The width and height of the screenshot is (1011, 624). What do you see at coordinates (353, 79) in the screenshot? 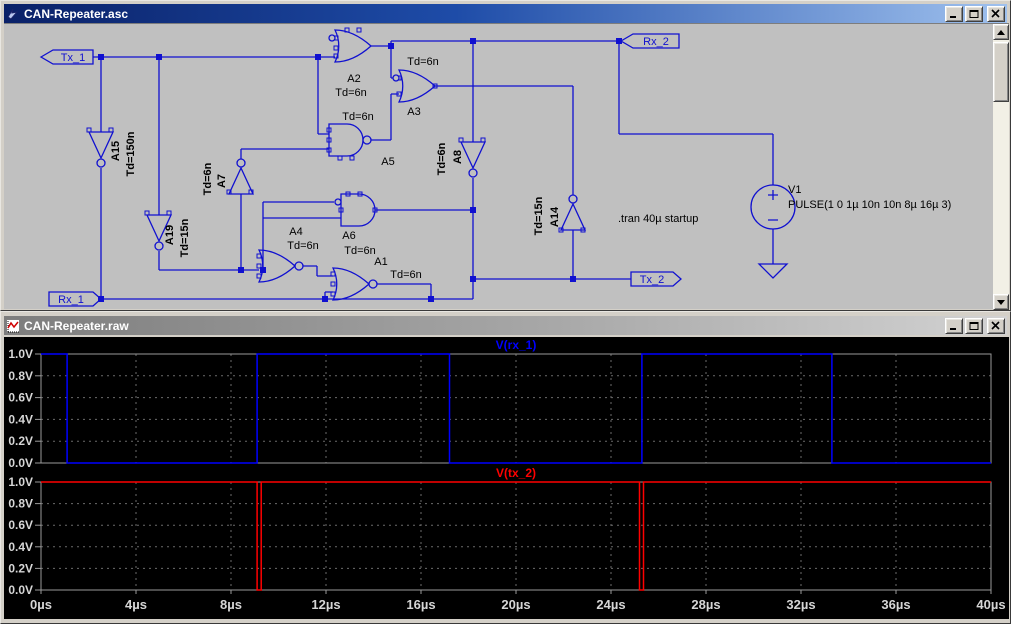
I see `svg-text: A2` at bounding box center [353, 79].